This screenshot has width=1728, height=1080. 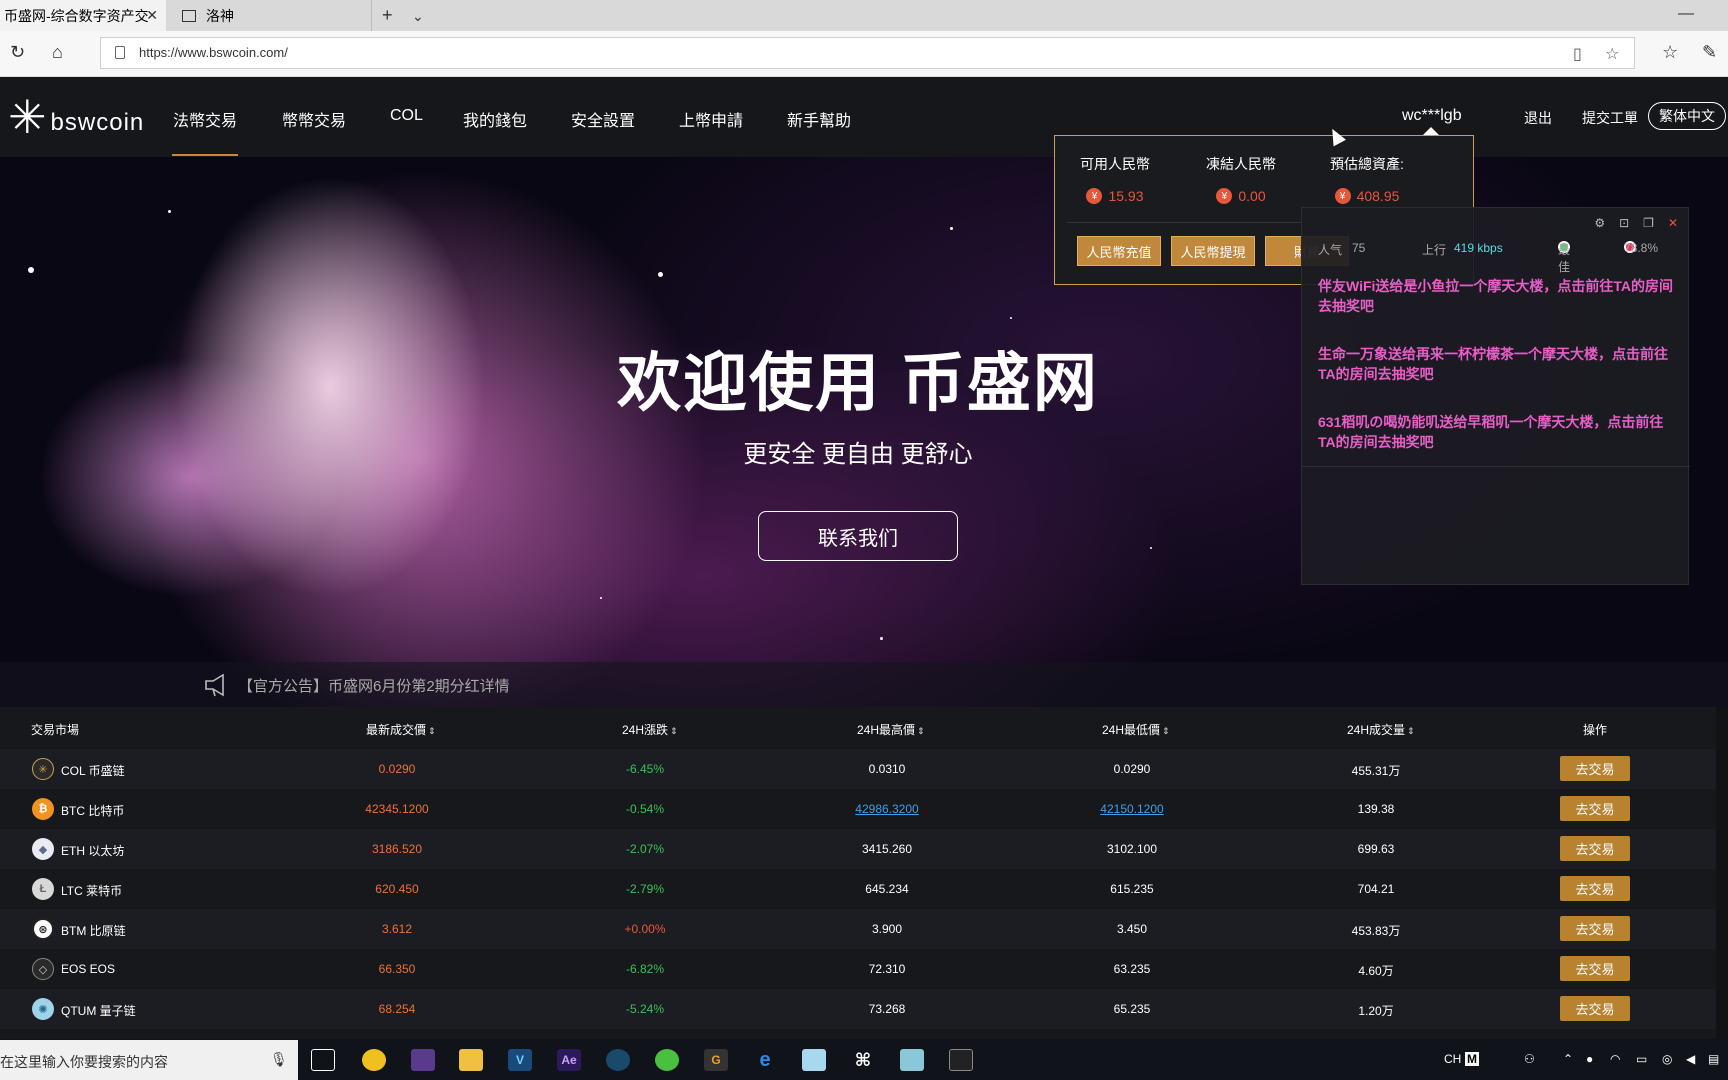 I want to click on high-24h: 72.310, so click(x=887, y=969).